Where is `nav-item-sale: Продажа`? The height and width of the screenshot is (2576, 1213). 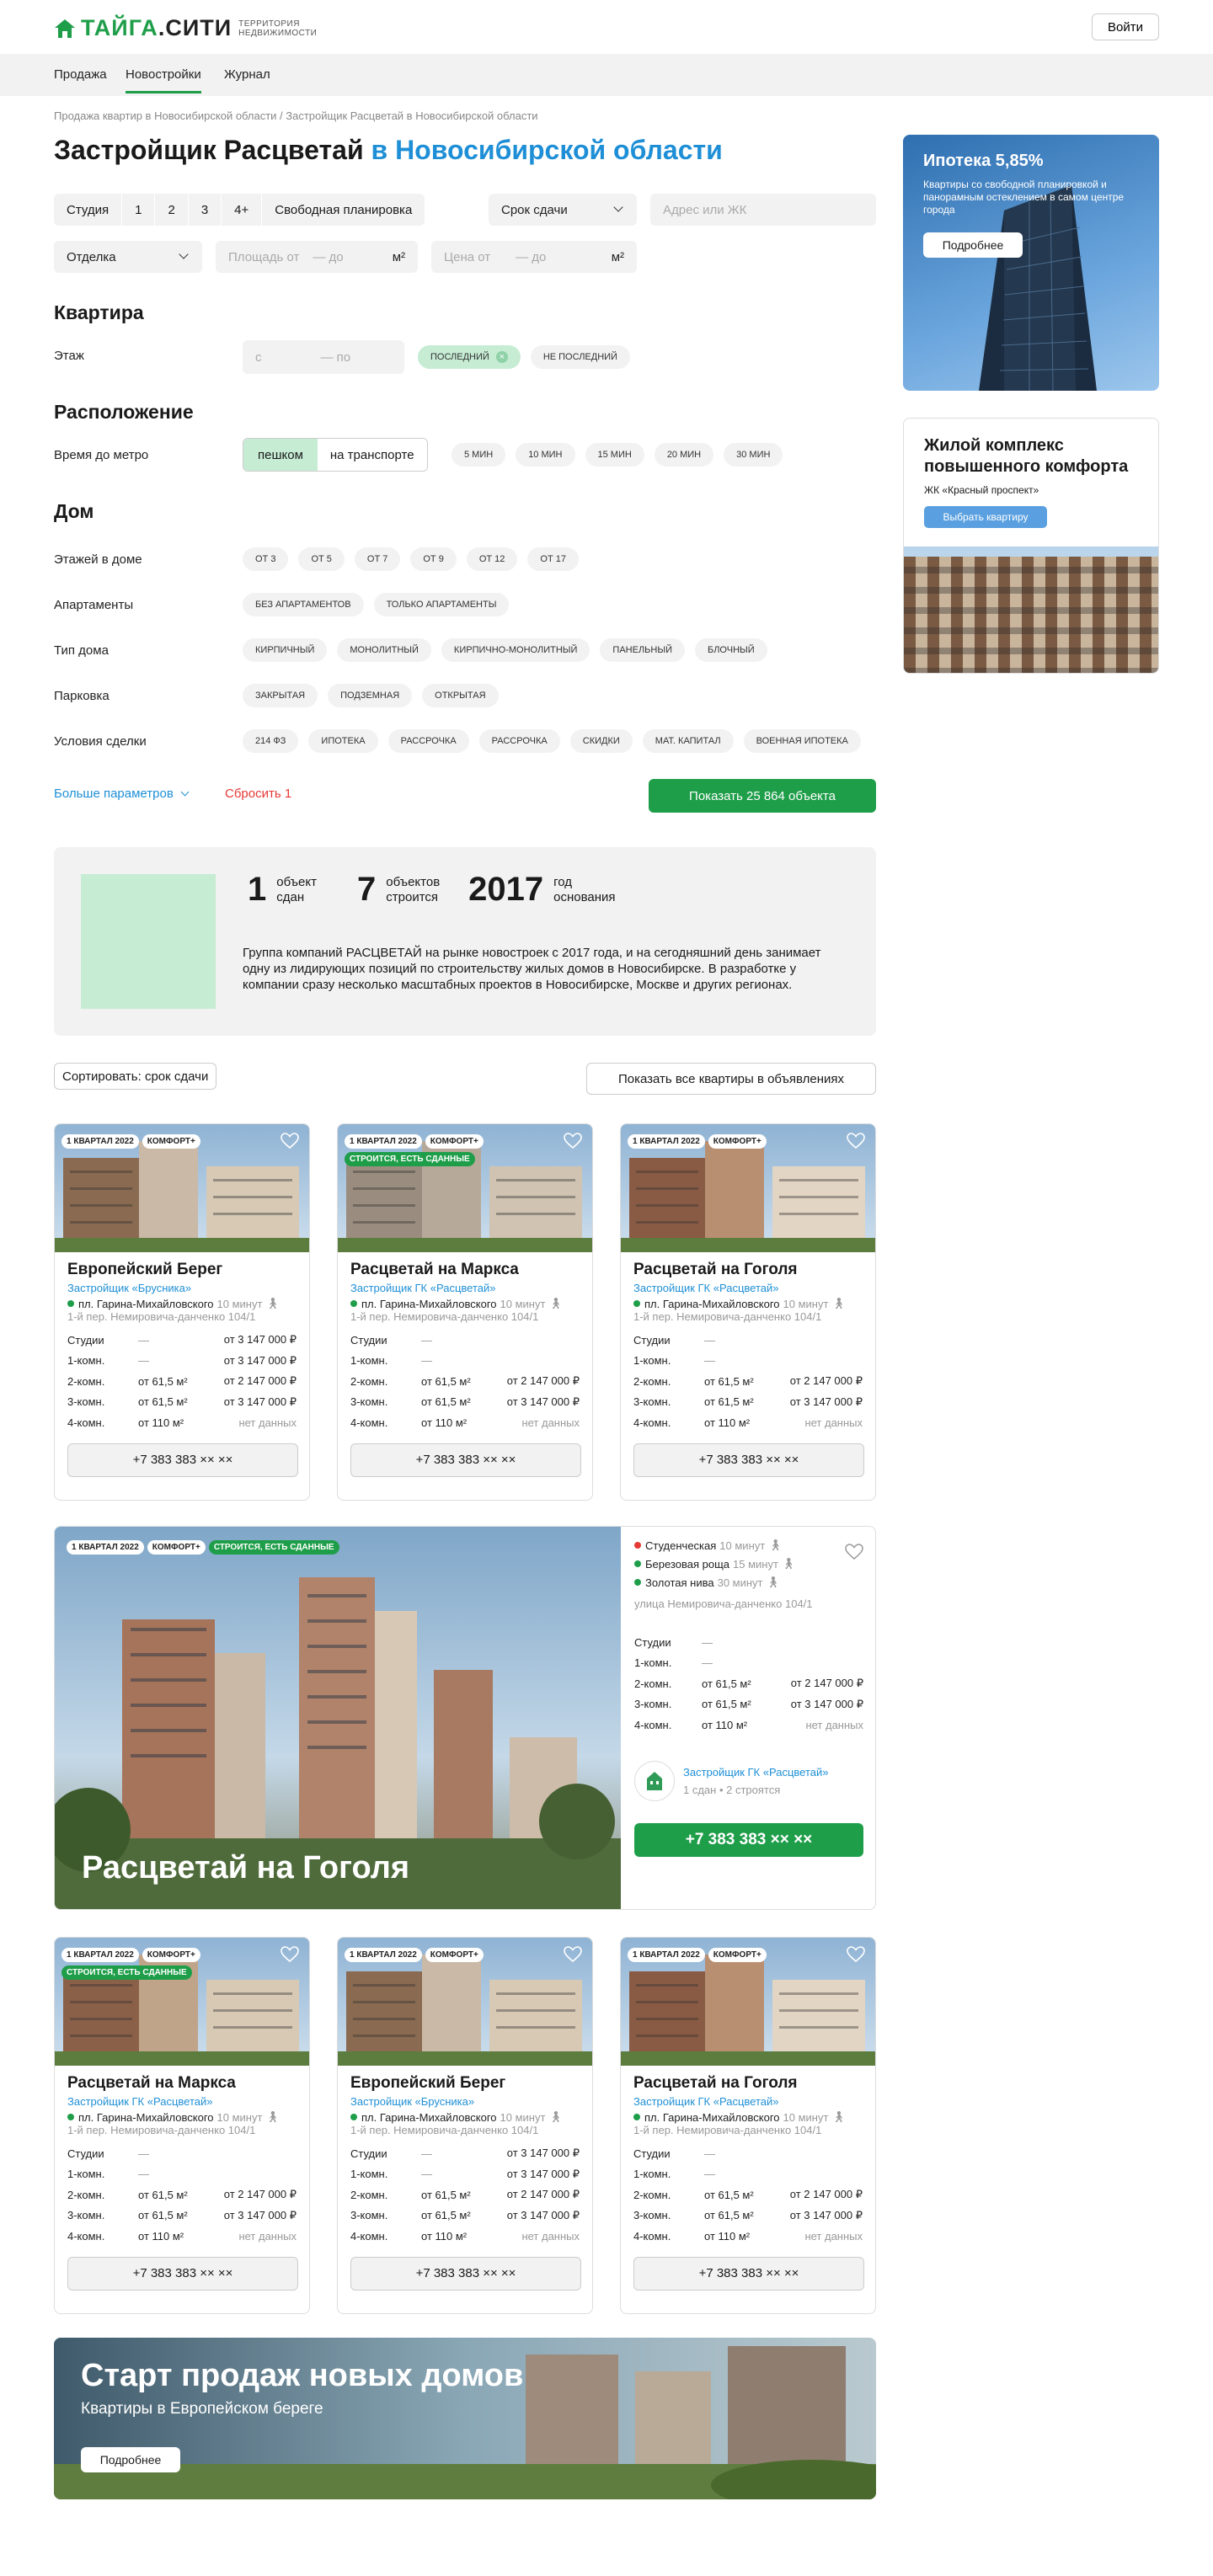
nav-item-sale: Продажа is located at coordinates (80, 74).